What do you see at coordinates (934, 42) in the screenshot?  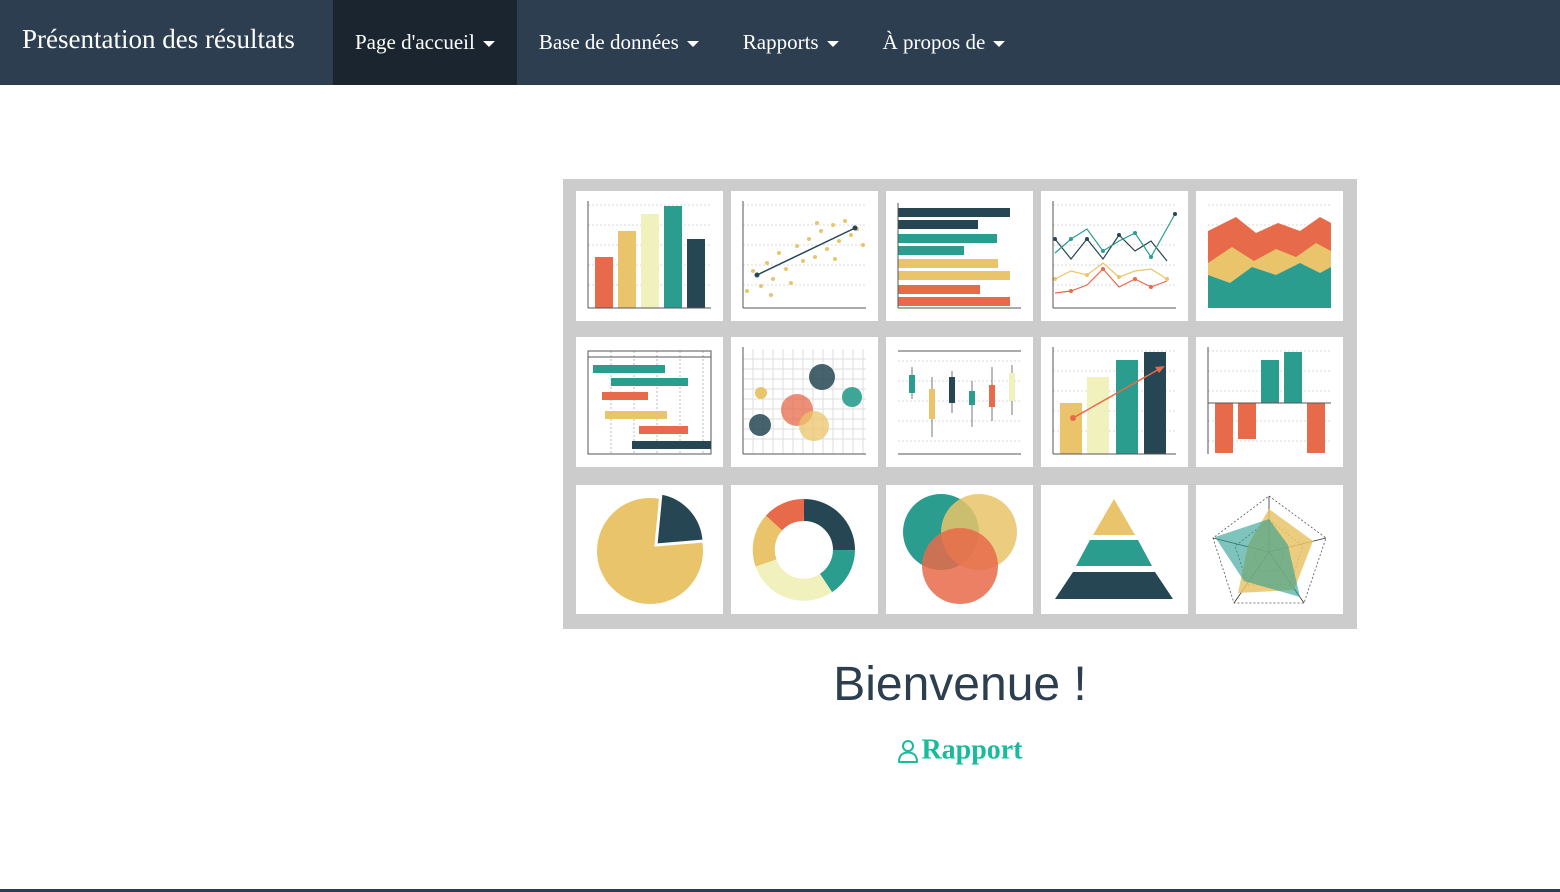 I see `nav-item-label: À propos de` at bounding box center [934, 42].